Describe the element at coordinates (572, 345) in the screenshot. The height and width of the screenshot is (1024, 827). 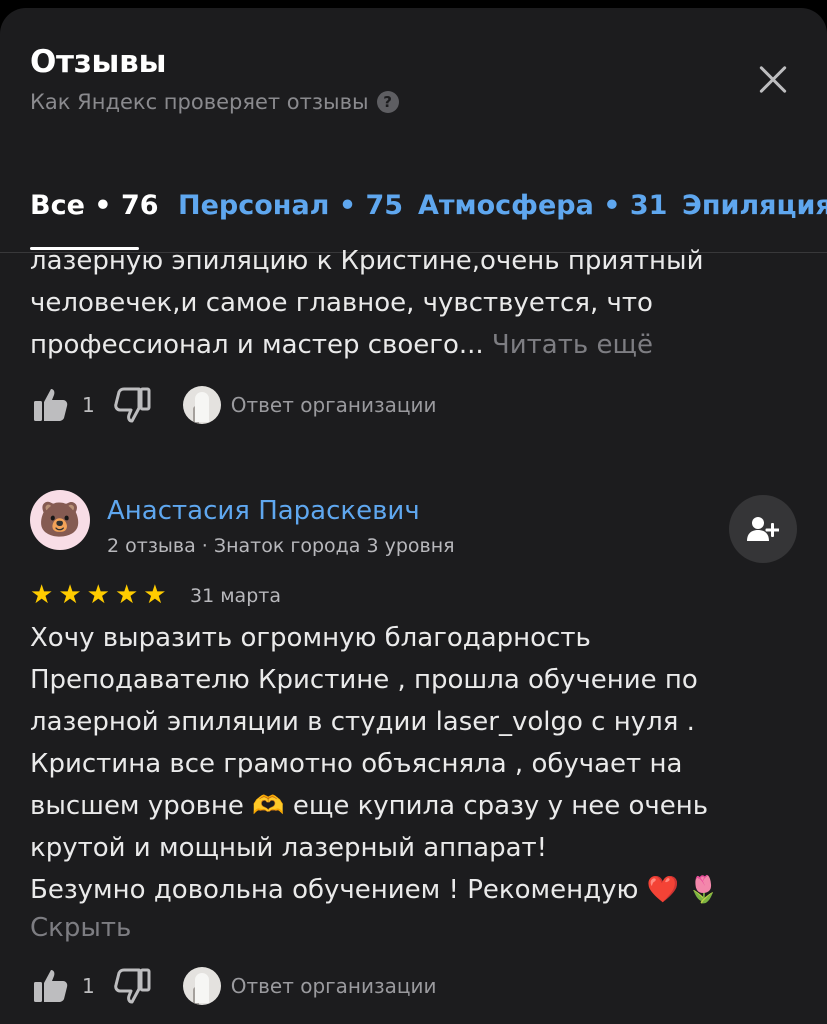
I see `read-more-link: Читать ещё` at that location.